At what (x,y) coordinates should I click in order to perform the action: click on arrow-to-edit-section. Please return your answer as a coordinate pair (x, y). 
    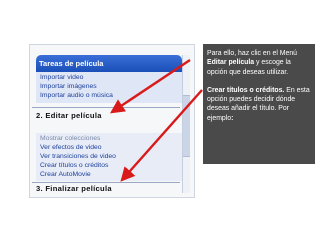
    Looking at the image, I should click on (150, 86).